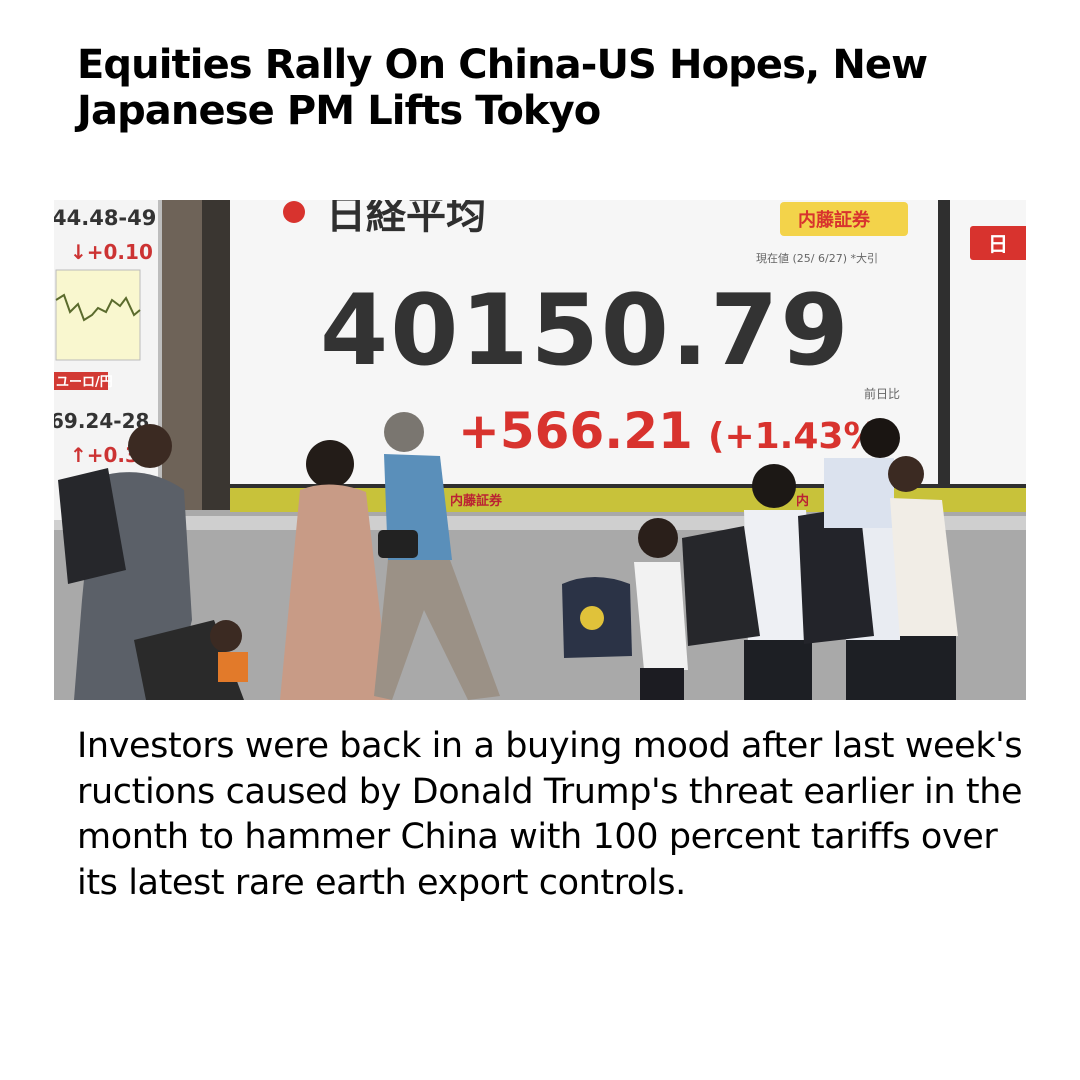 The image size is (1080, 1080). Describe the element at coordinates (105, 218) in the screenshot. I see `left-board-range-1: 44.48-49` at that location.